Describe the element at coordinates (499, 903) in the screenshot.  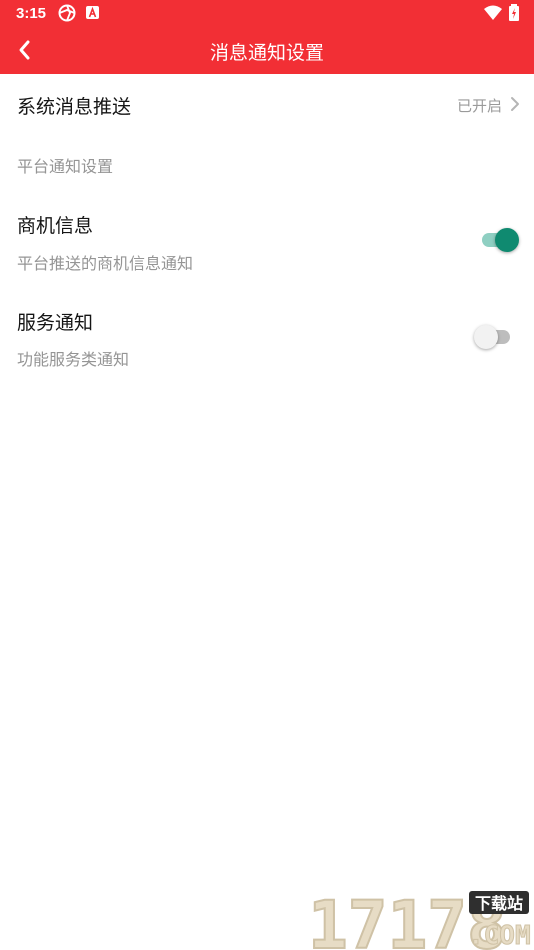
I see `watermark-label: 下载站` at that location.